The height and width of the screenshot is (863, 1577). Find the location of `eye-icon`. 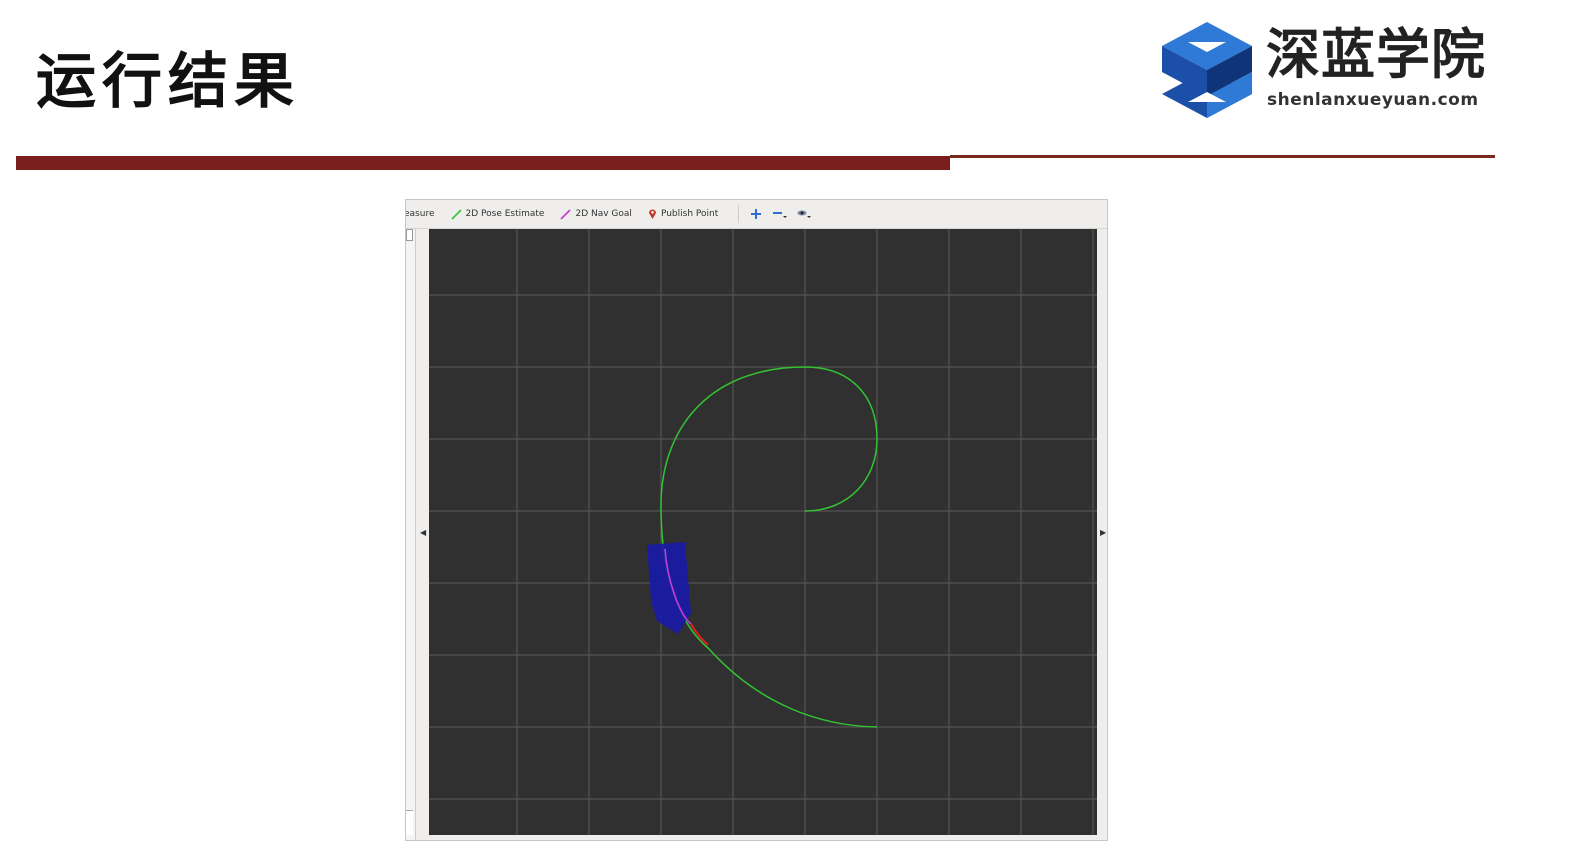

eye-icon is located at coordinates (804, 214).